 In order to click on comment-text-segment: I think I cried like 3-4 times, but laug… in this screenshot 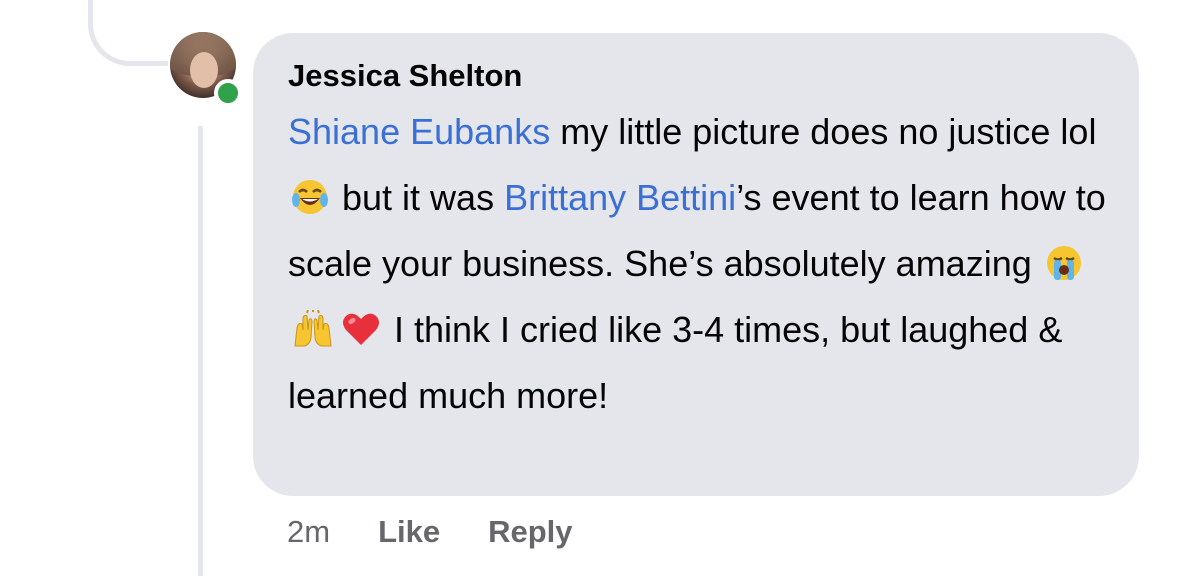, I will do `click(675, 362)`.